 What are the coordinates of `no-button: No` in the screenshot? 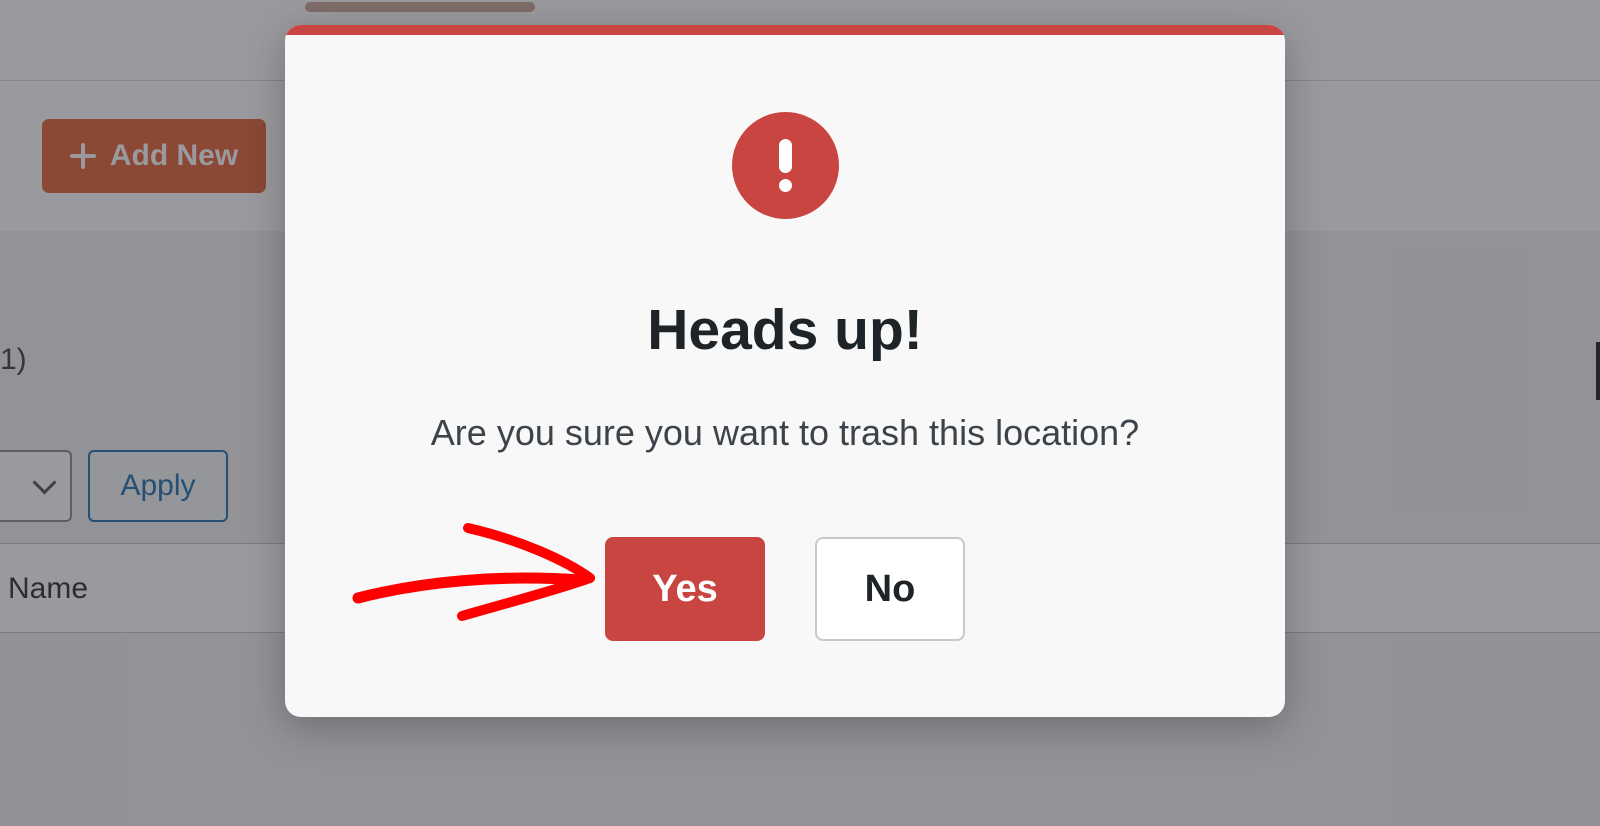 It's located at (890, 589).